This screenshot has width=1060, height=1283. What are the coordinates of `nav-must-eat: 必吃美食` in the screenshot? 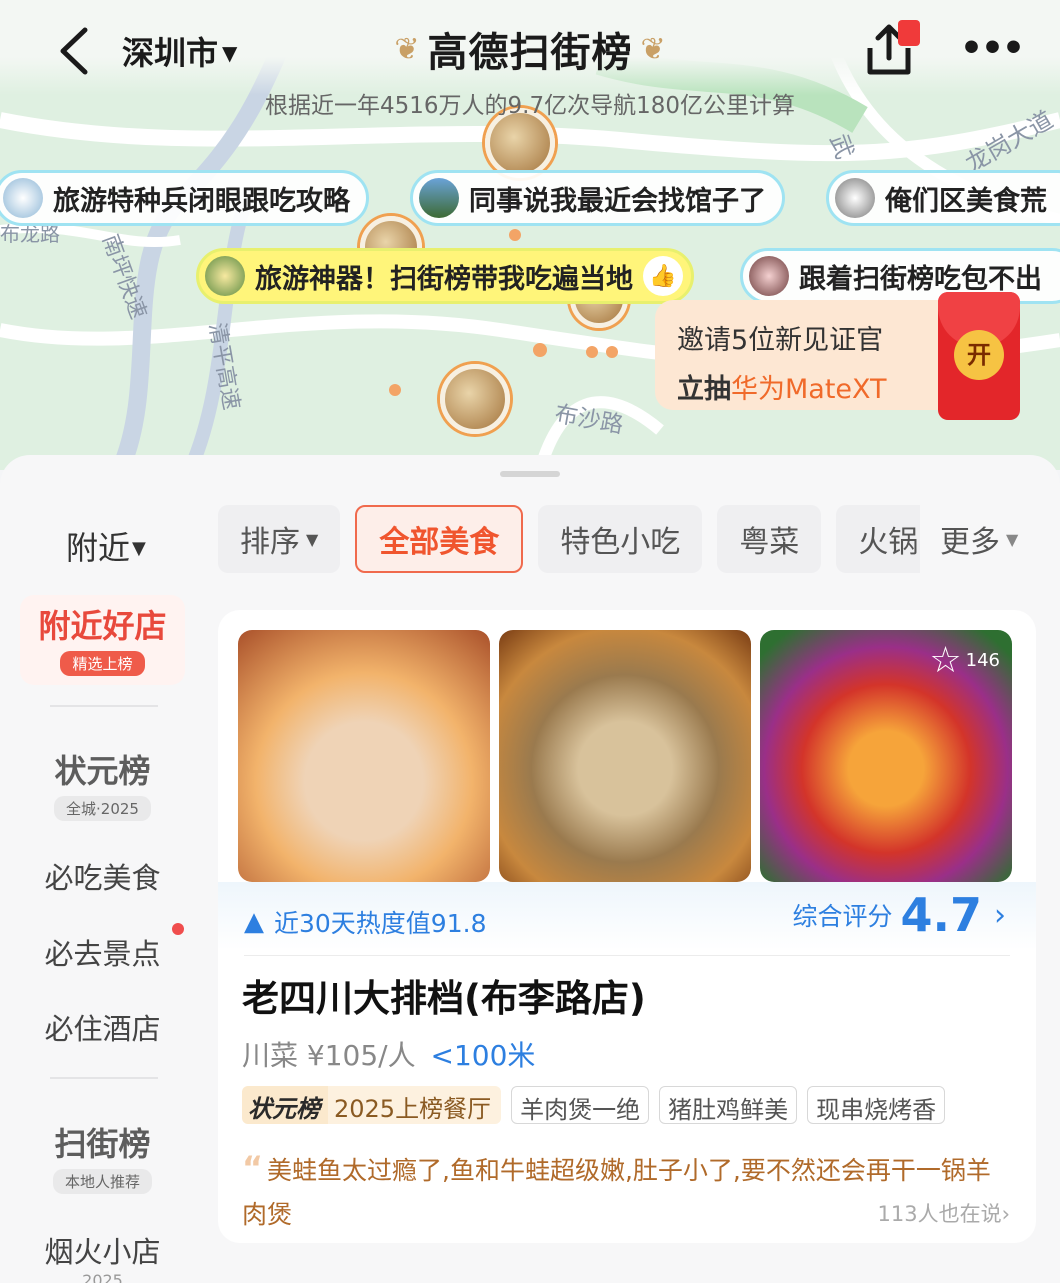 It's located at (102, 876).